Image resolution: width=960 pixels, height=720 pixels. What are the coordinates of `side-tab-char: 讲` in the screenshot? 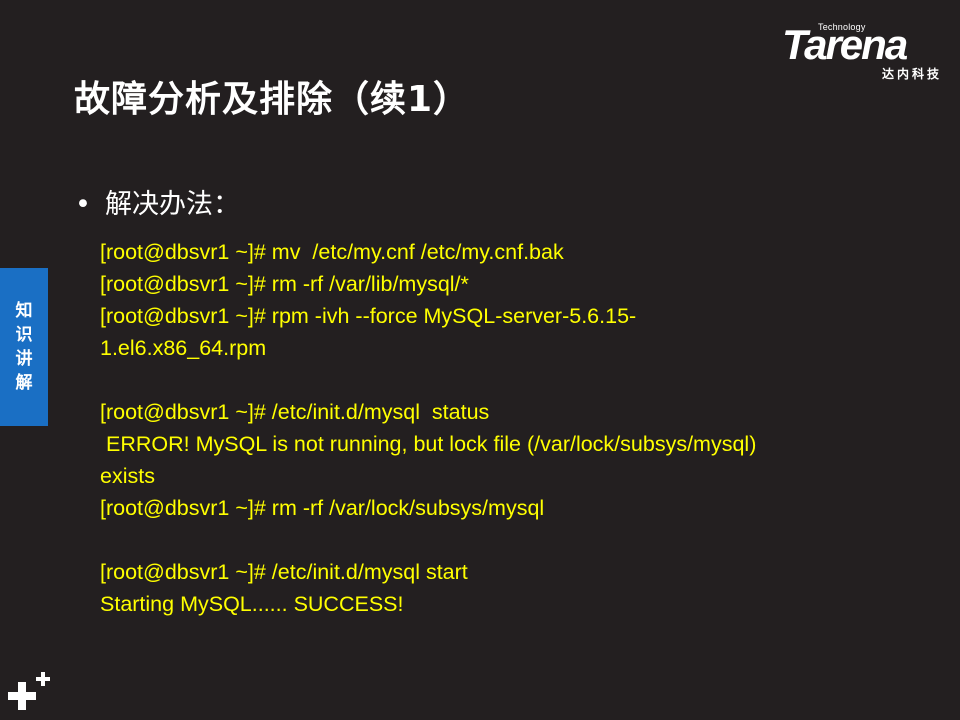 It's located at (24, 359).